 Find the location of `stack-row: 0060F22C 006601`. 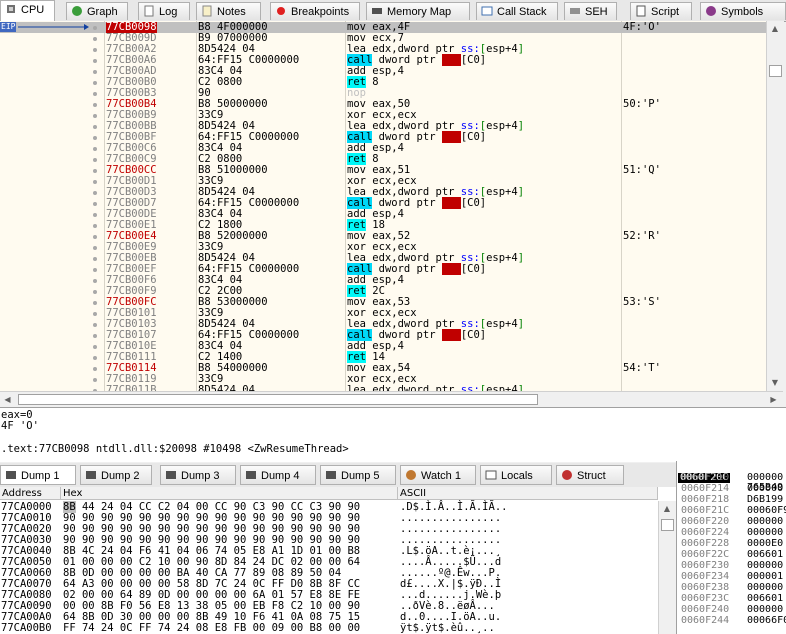

stack-row: 0060F22C 006601 is located at coordinates (731, 555).